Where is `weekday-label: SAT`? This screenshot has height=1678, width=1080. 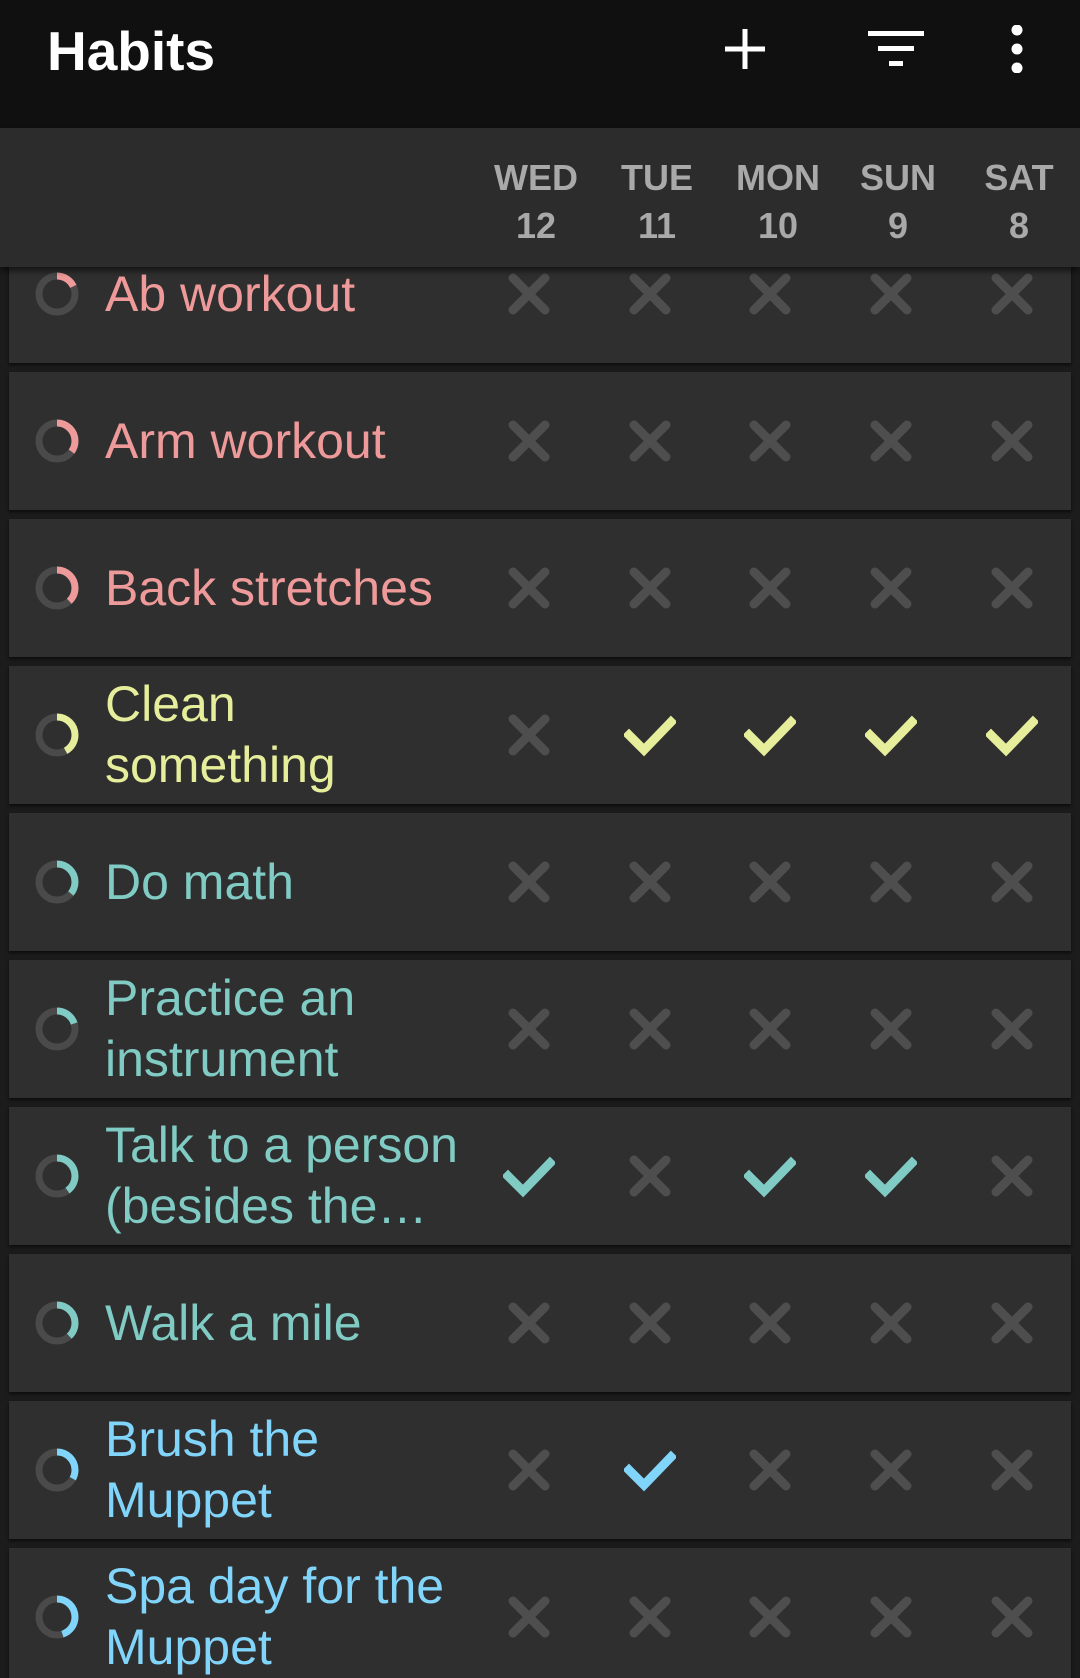 weekday-label: SAT is located at coordinates (1019, 177).